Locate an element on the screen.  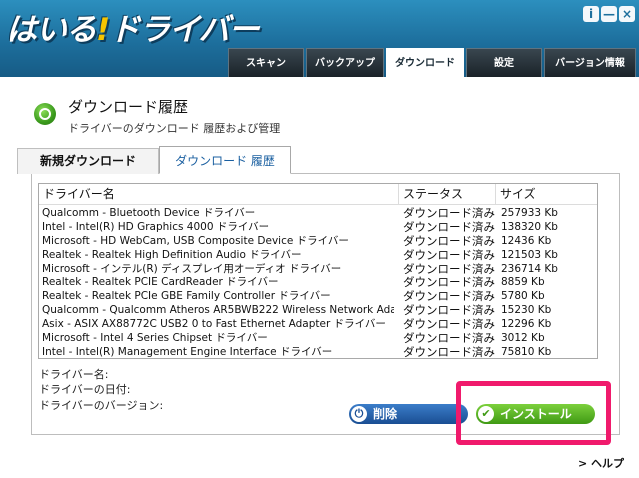
driver-name-cell: Realtek - Realtek PCIE CardReader ドライバー is located at coordinates (160, 282).